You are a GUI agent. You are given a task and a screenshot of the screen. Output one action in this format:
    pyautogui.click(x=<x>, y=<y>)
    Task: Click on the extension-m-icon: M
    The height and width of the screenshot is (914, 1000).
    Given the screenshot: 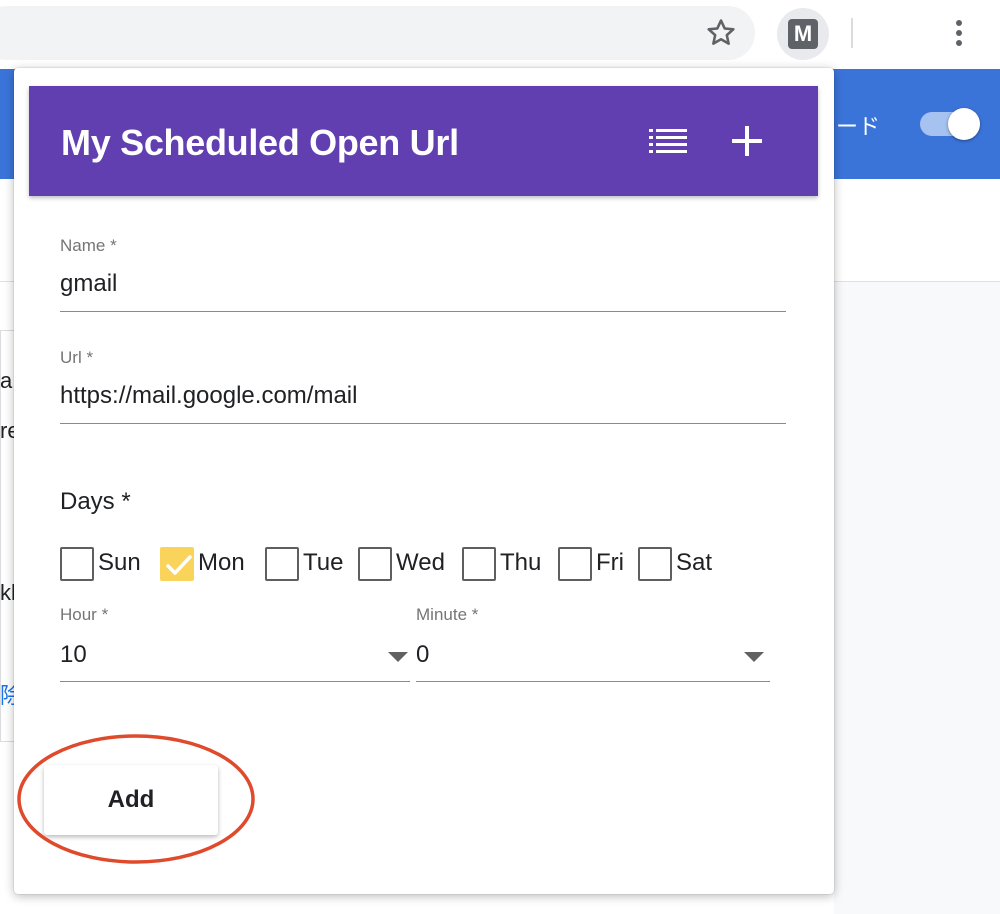 What is the action you would take?
    pyautogui.click(x=803, y=34)
    